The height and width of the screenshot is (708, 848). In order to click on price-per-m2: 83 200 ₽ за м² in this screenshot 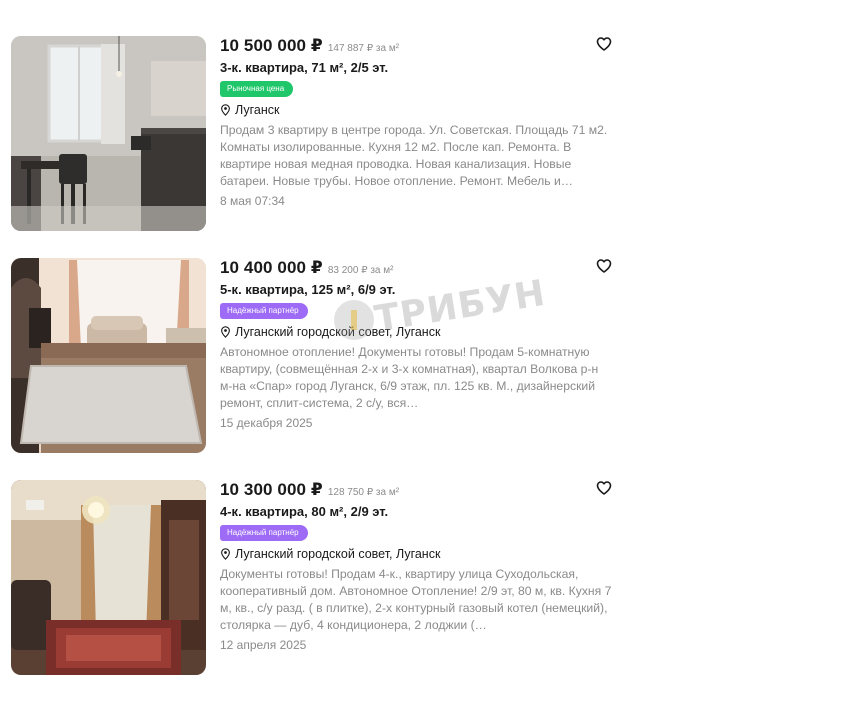, I will do `click(360, 270)`.